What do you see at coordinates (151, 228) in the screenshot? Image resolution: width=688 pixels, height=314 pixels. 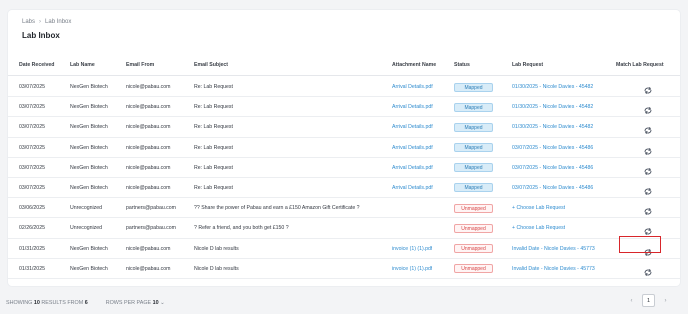 I see `cell-email-from: partners@pabau.com` at bounding box center [151, 228].